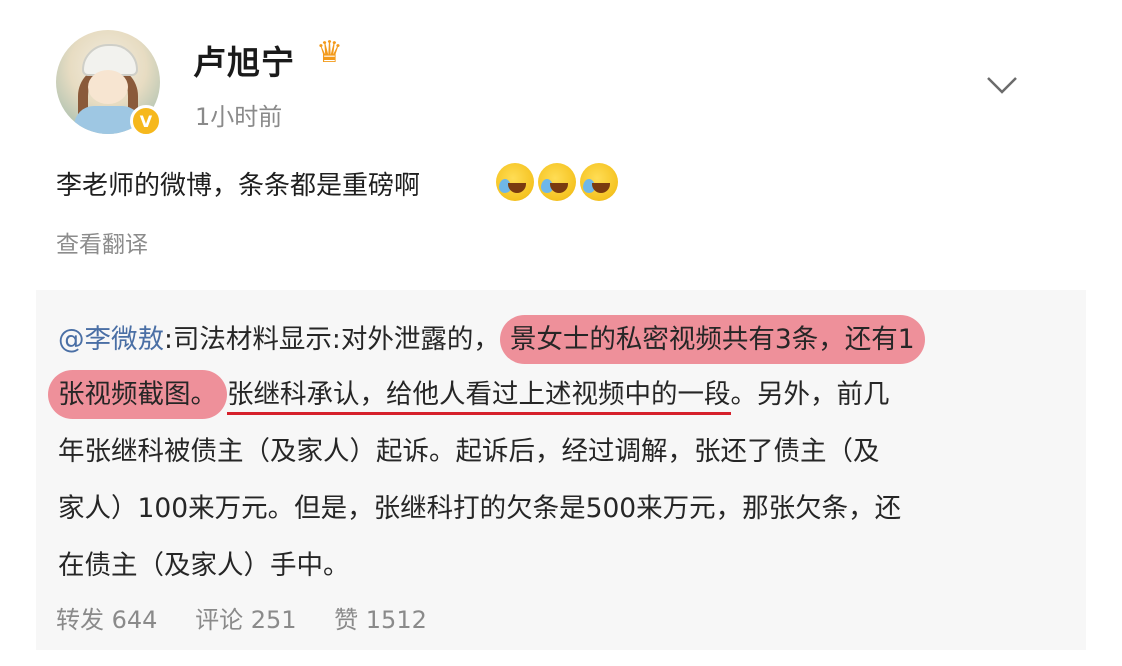 The width and height of the screenshot is (1122, 666). Describe the element at coordinates (204, 565) in the screenshot. I see `repost-line-5: 在债主（及家人）手中。` at that location.